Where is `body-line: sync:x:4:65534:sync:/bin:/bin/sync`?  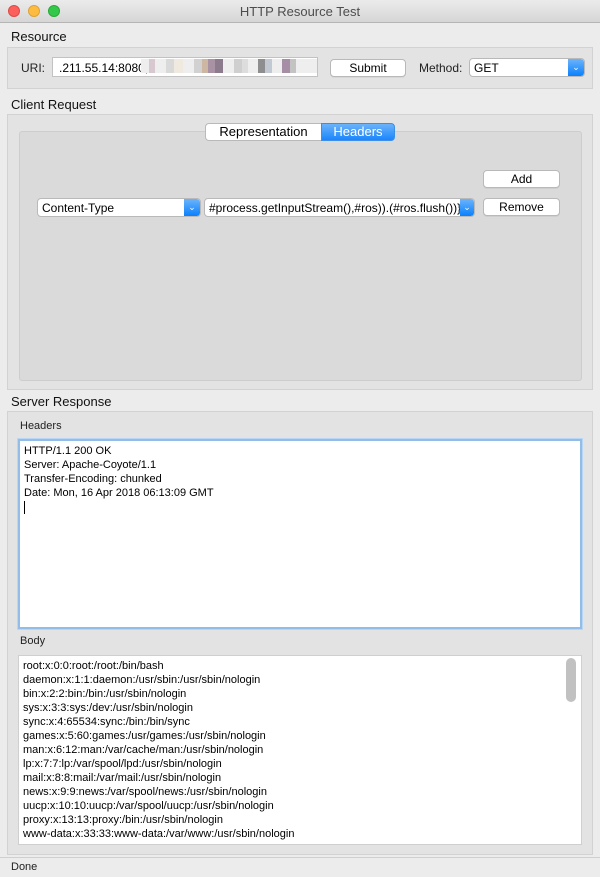 body-line: sync:x:4:65534:sync:/bin:/bin/sync is located at coordinates (106, 722).